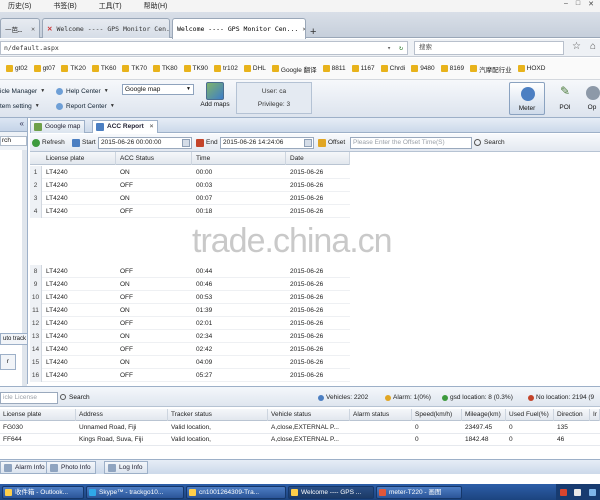  What do you see at coordinates (64, 6) in the screenshot?
I see `menu-bookmarks: 书签(B)` at bounding box center [64, 6].